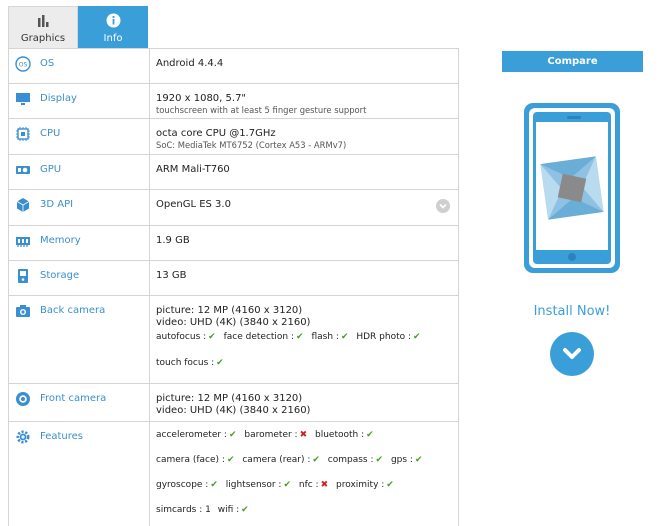 The height and width of the screenshot is (526, 660). I want to click on tab-info: Info, so click(113, 27).